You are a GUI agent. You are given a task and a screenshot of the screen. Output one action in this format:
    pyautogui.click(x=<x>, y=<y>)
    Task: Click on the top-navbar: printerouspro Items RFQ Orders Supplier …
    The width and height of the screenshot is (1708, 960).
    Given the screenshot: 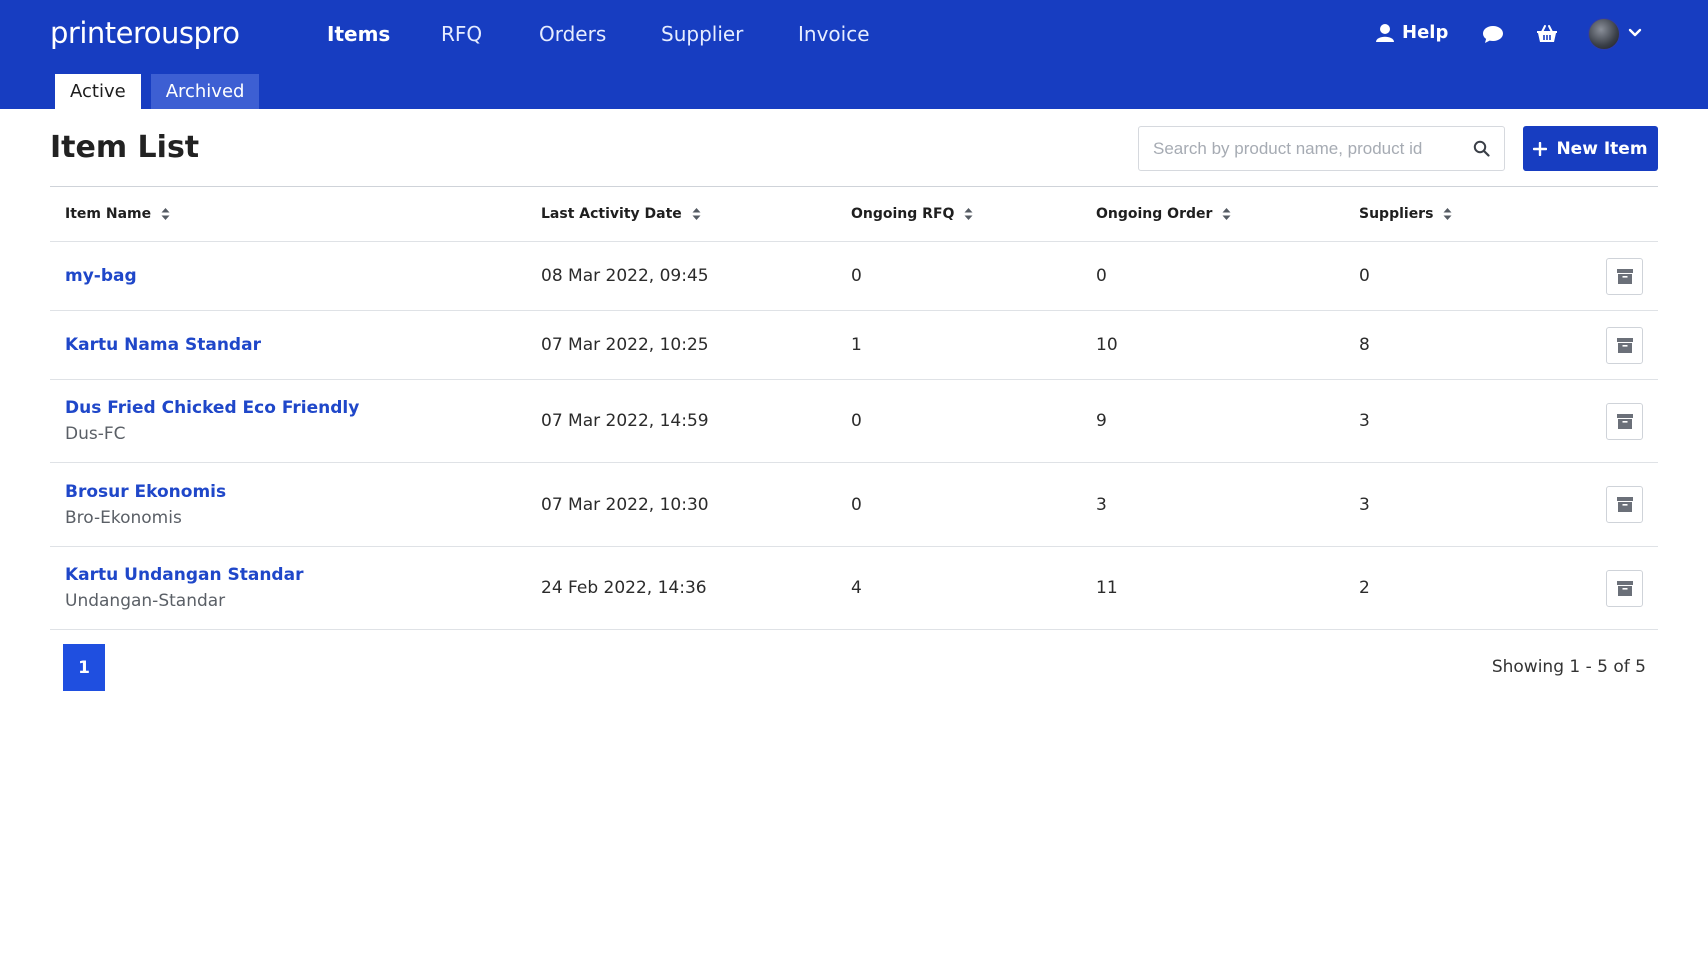 What is the action you would take?
    pyautogui.click(x=854, y=54)
    